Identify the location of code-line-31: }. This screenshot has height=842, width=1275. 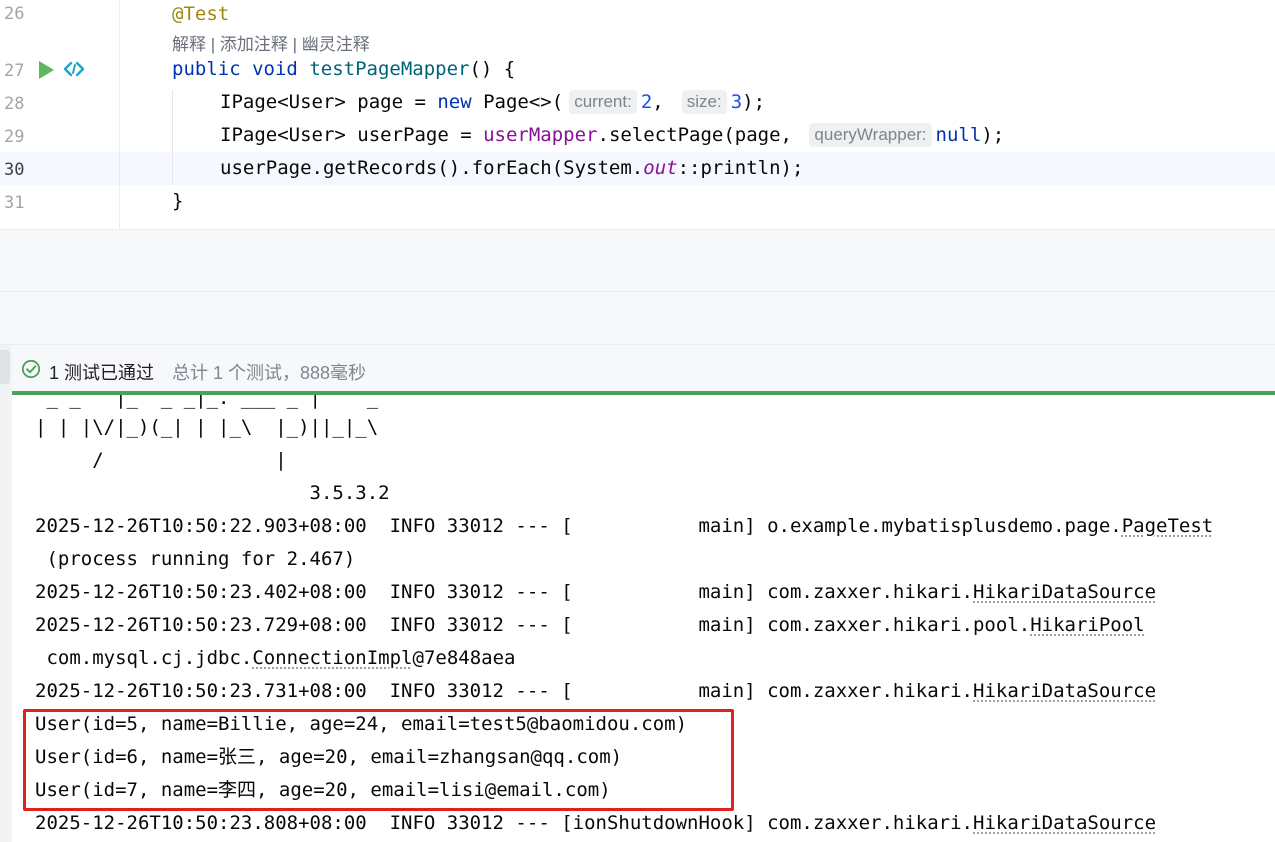
(178, 201).